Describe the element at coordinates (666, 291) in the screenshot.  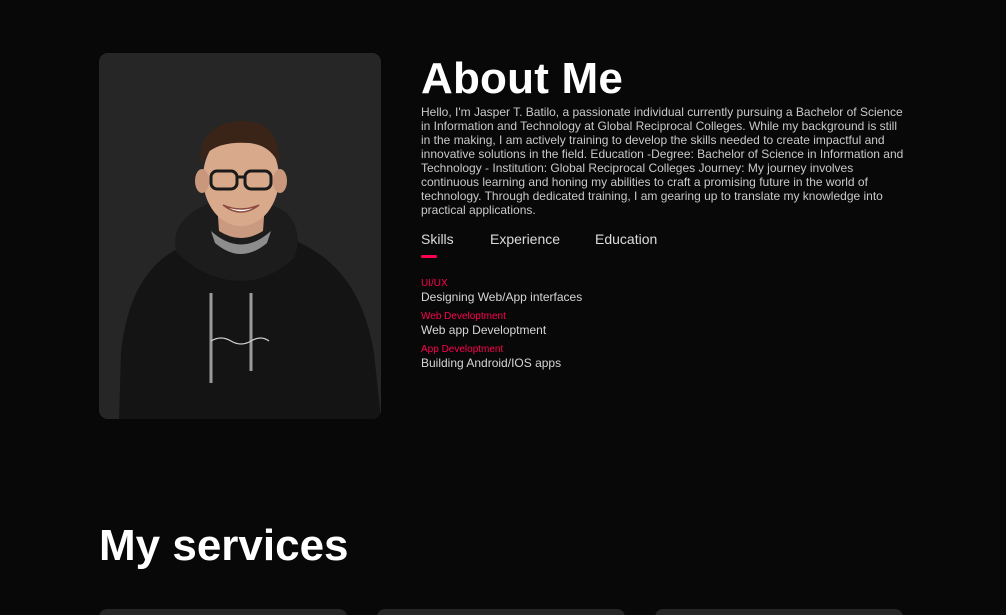
I see `list-item: UI/UX Designing Web/App interfaces` at that location.